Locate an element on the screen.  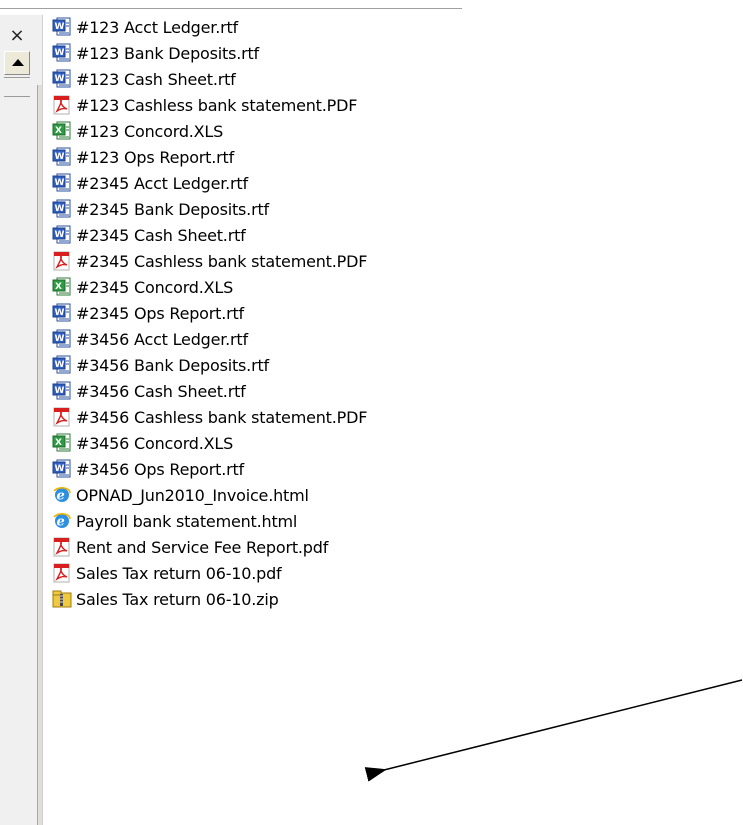
file-item: W #2345 Acct Ledger.rtf is located at coordinates (209, 183).